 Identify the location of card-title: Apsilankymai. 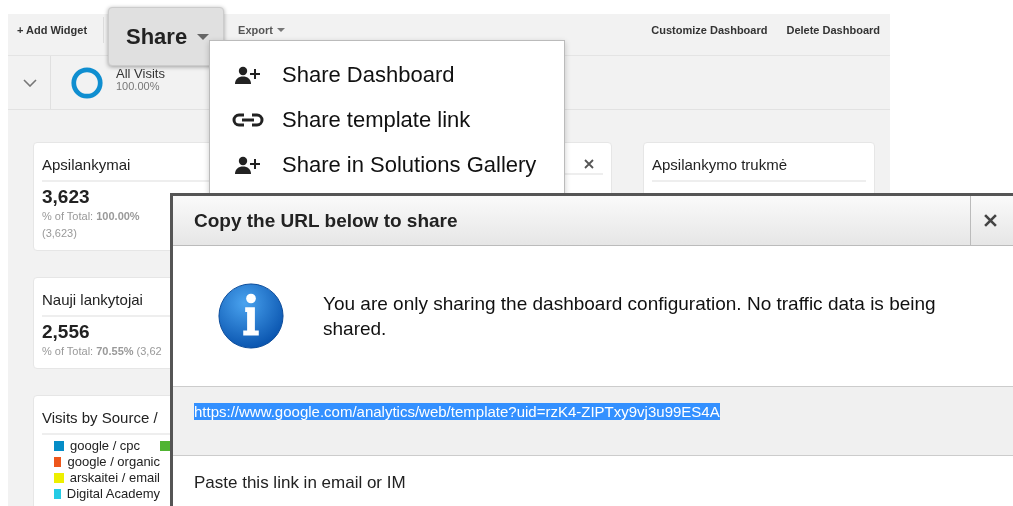
(86, 165).